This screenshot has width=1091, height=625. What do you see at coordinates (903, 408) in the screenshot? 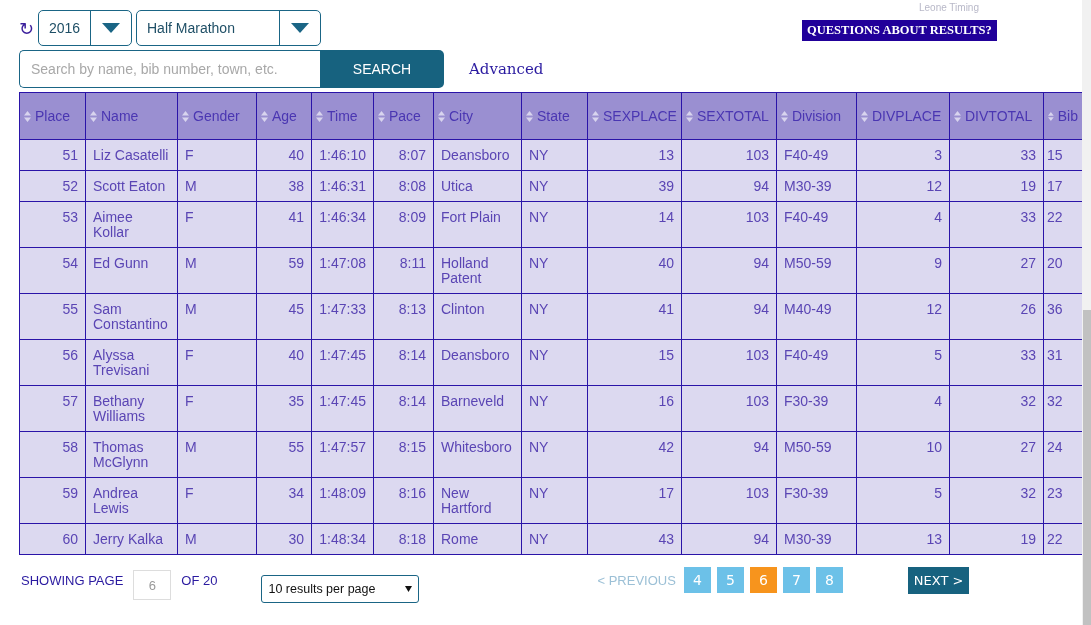
I see `table-cell: 4` at bounding box center [903, 408].